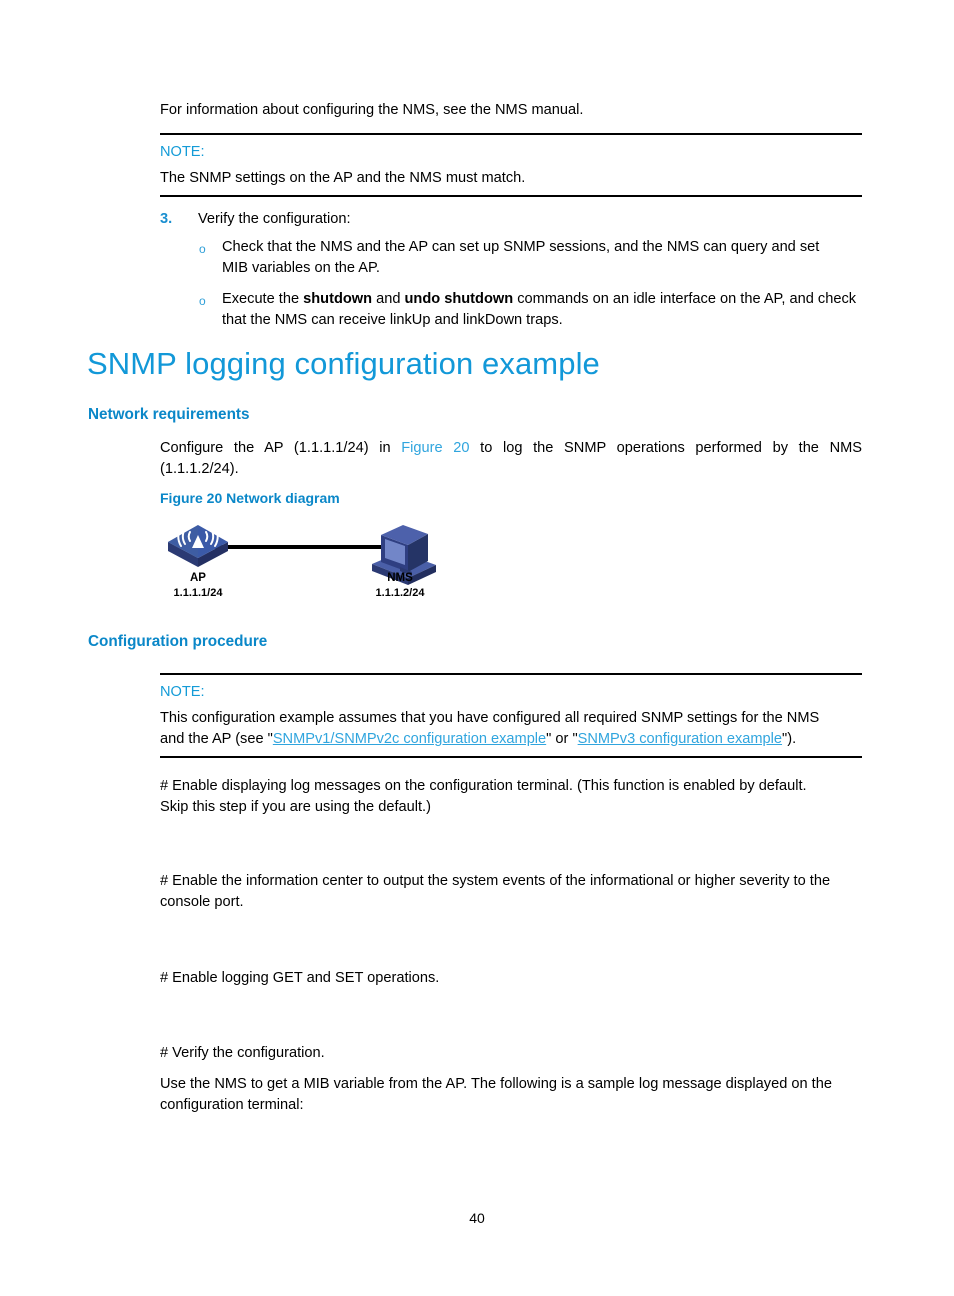  Describe the element at coordinates (274, 219) in the screenshot. I see `step-3-text: Verify the configuration:` at that location.